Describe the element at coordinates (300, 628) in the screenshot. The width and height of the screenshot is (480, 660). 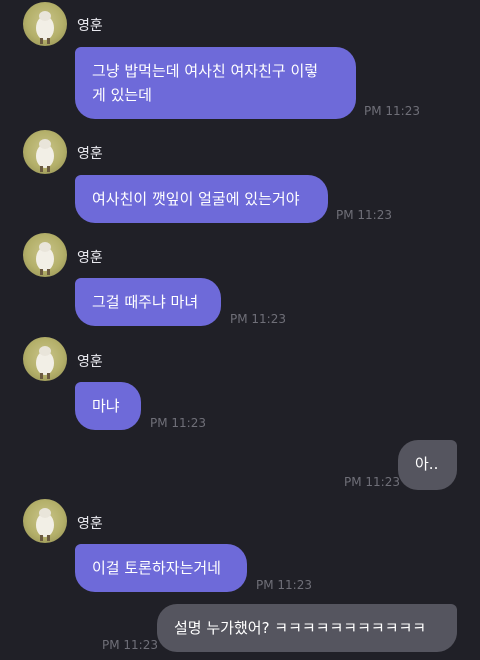
I see `message-text: 설명 누가했어? ㅋㅋㅋㅋㅋㅋㅋㅋㅋㅋㅋ` at that location.